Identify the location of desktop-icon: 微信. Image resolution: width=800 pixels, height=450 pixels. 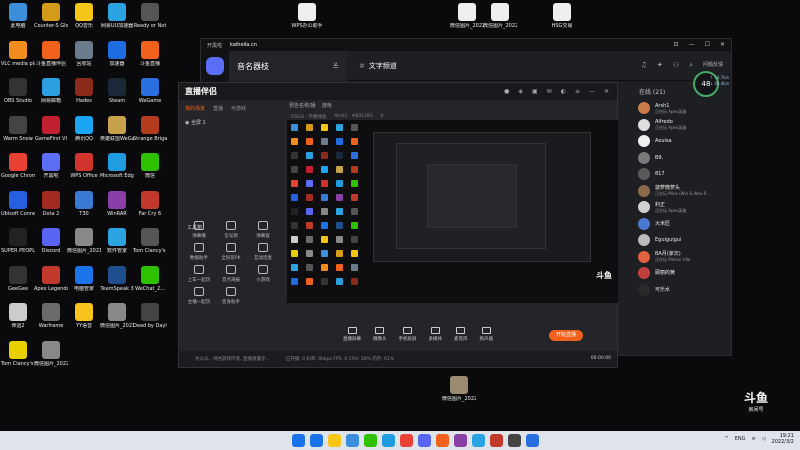
(150, 166).